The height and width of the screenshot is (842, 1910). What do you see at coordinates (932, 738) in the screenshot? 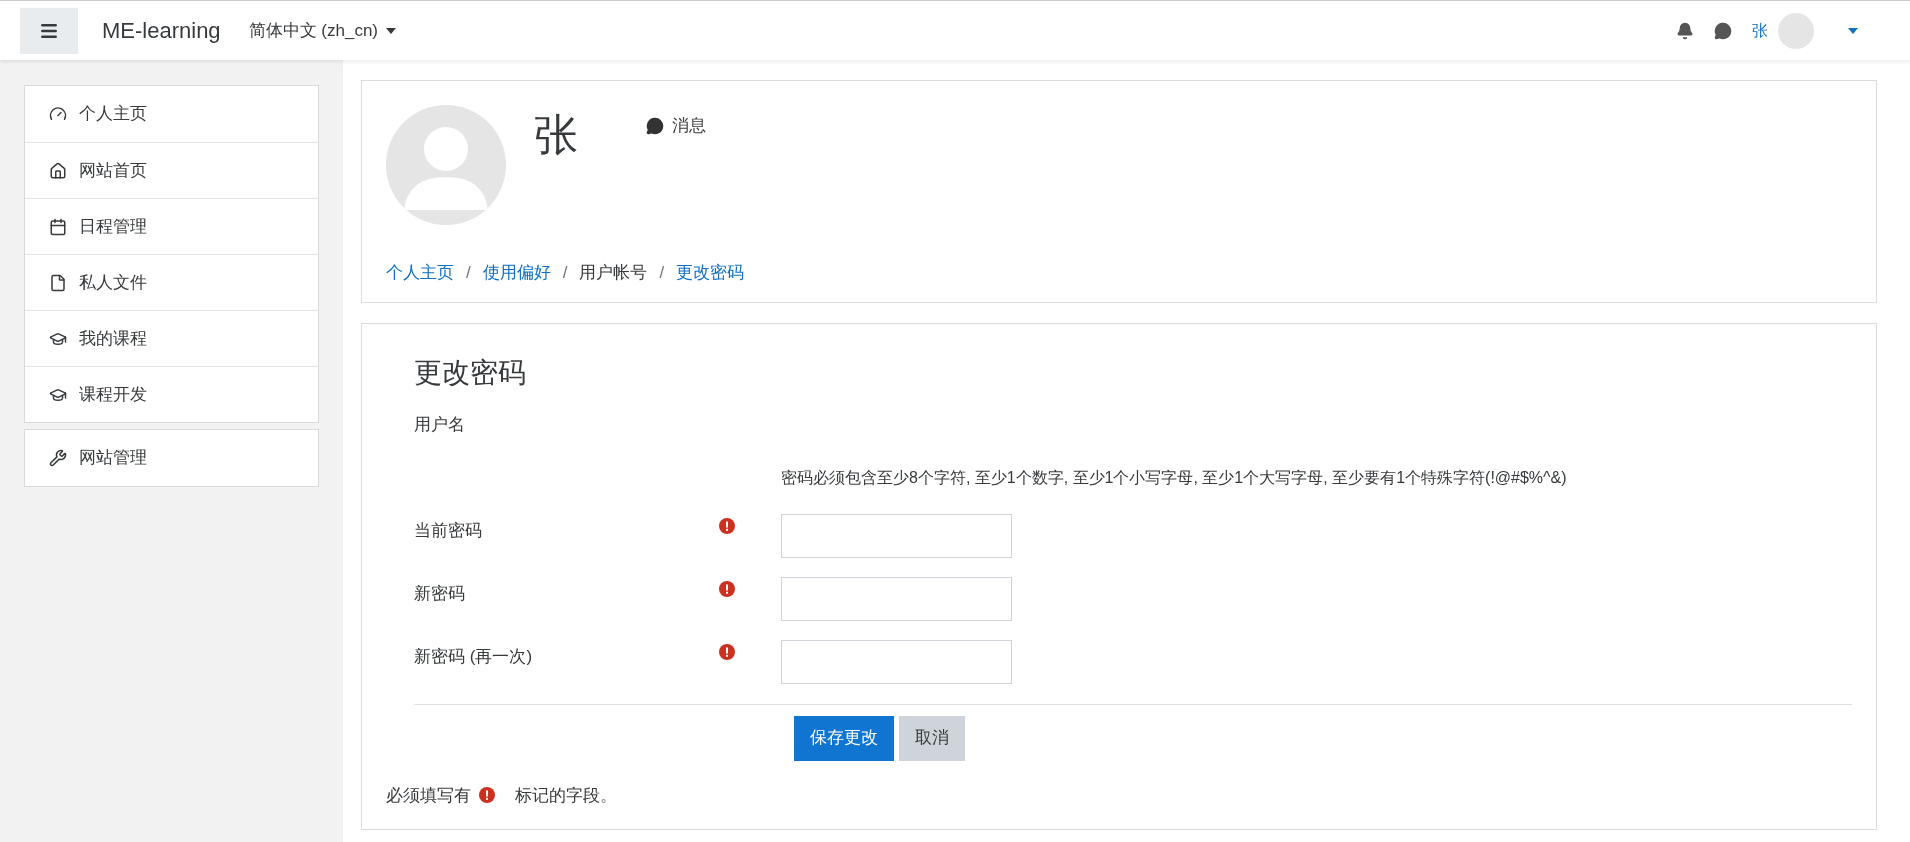
I see `cancel-button: 取消` at bounding box center [932, 738].